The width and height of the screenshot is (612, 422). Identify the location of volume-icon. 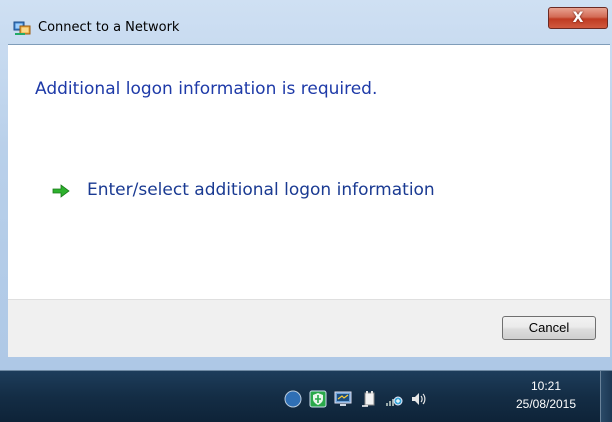
(419, 399).